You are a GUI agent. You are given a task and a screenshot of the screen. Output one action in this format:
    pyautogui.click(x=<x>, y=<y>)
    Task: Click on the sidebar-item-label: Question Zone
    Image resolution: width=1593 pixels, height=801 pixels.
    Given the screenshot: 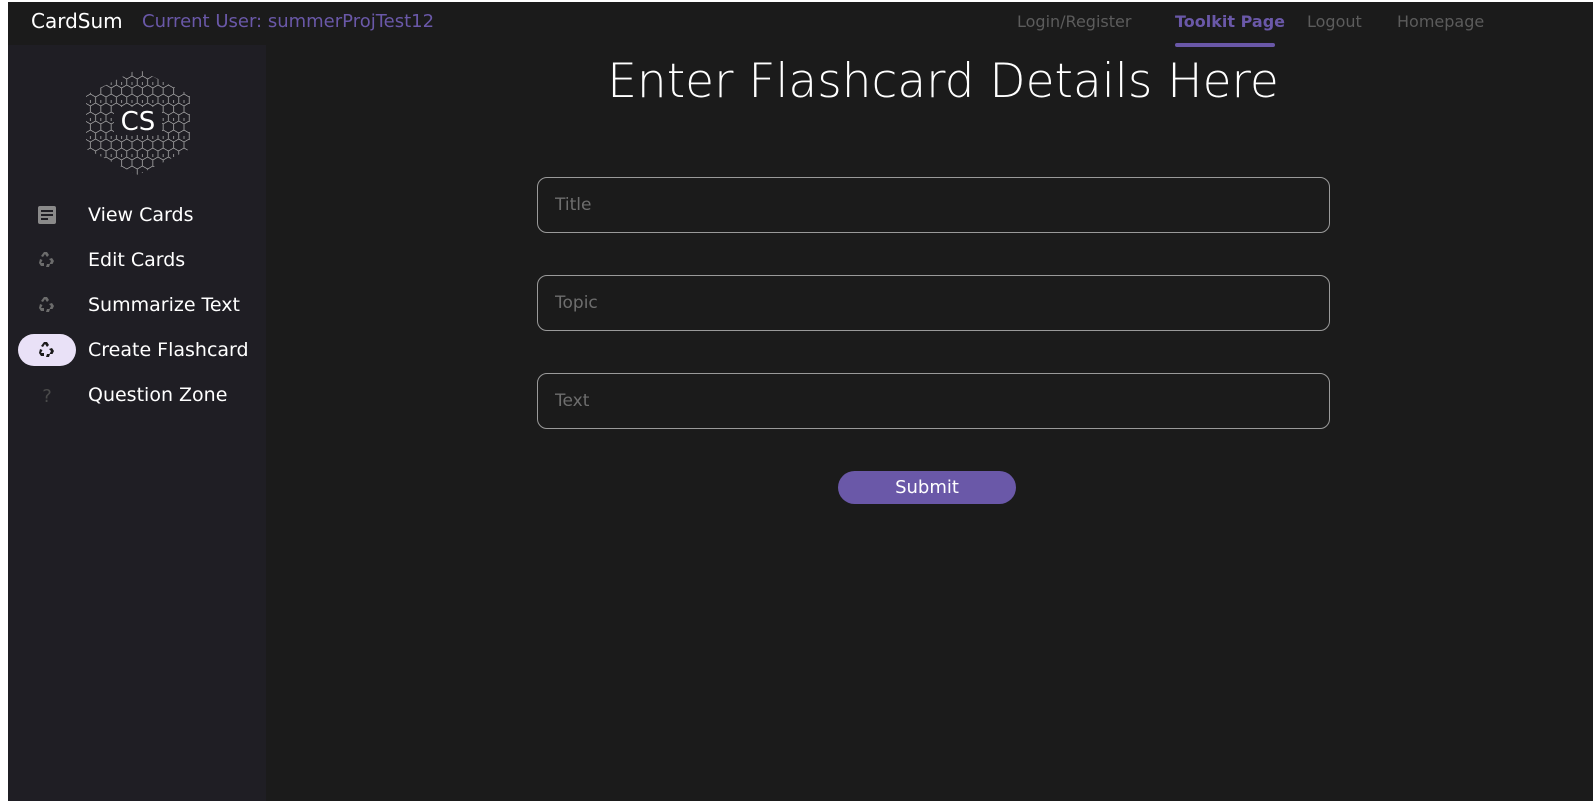 What is the action you would take?
    pyautogui.click(x=158, y=395)
    